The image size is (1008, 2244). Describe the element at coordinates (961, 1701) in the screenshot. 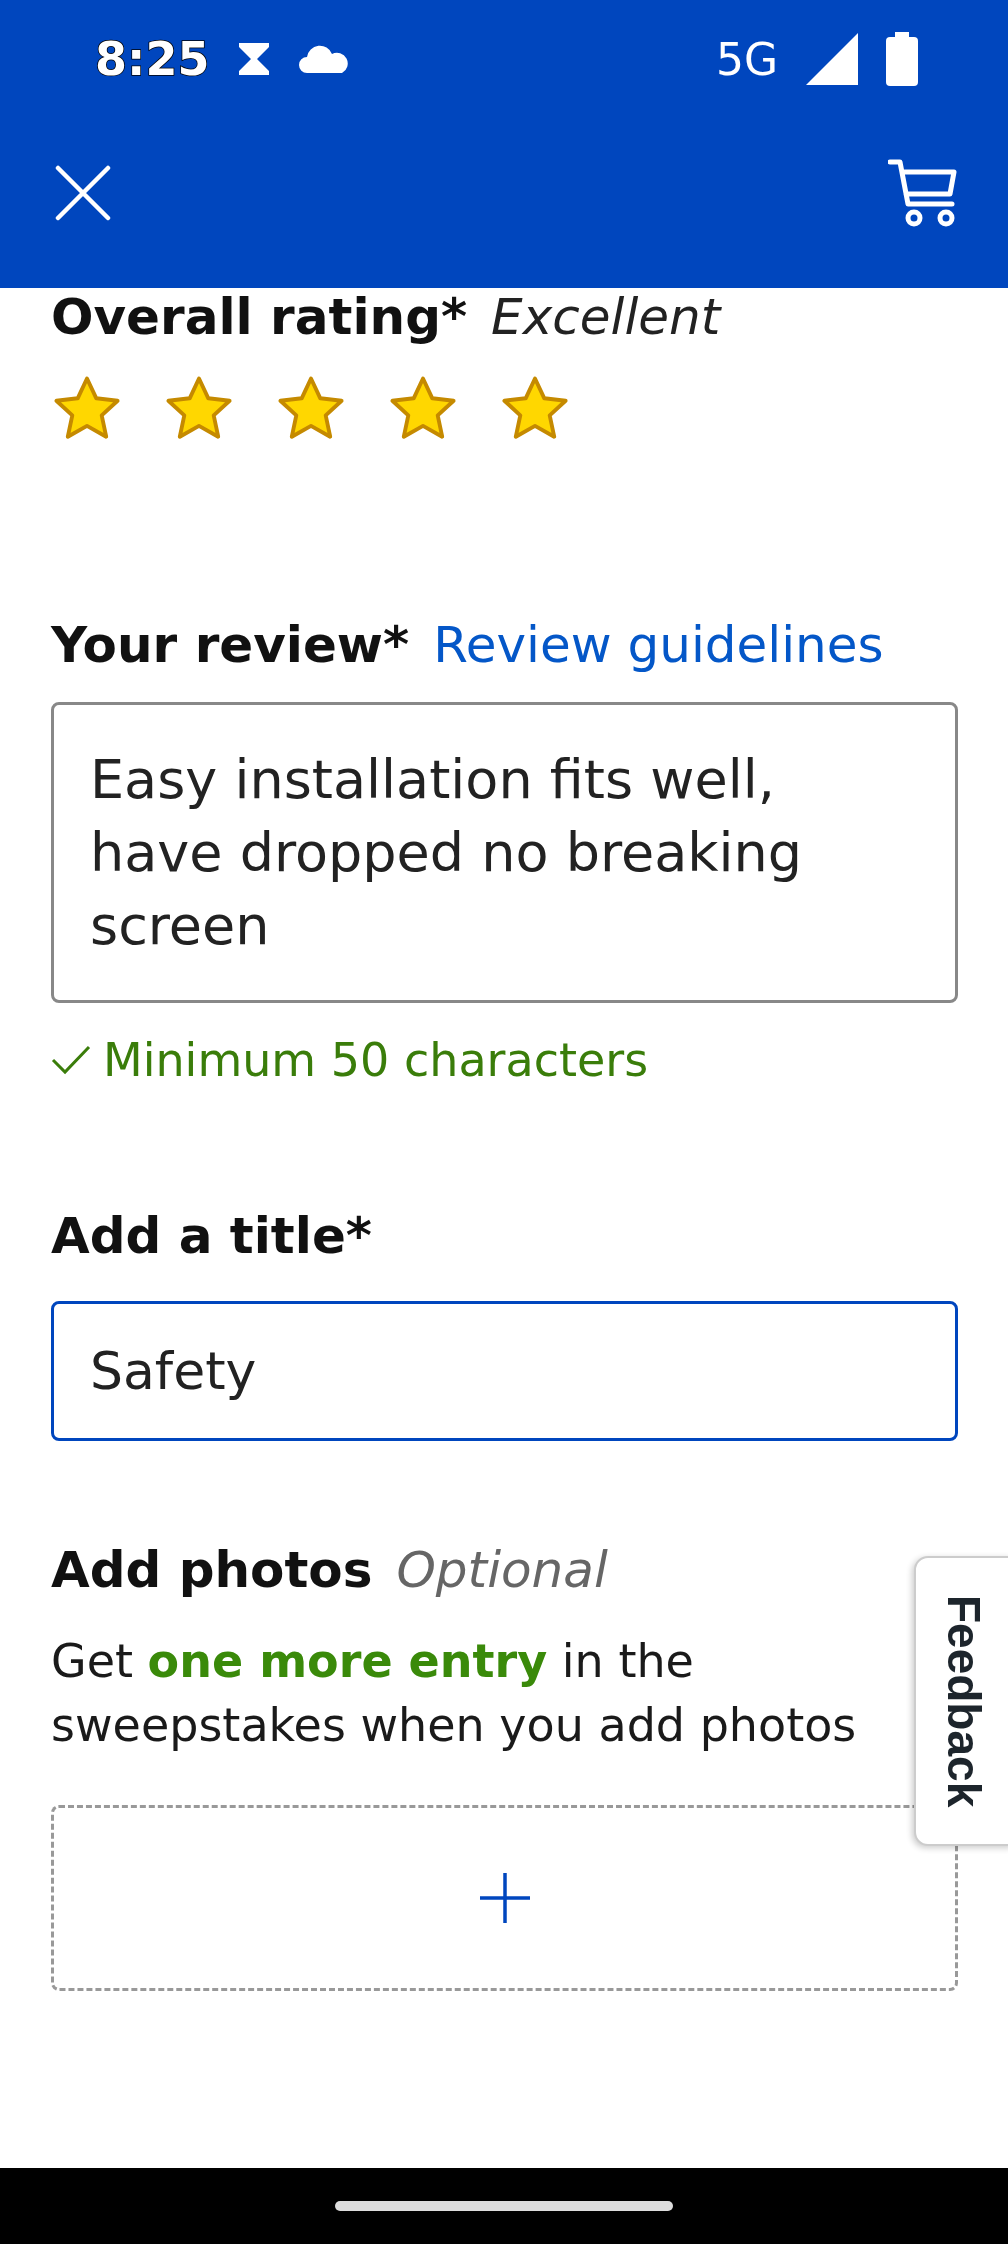

I see `feedback-tab: Feedback` at that location.